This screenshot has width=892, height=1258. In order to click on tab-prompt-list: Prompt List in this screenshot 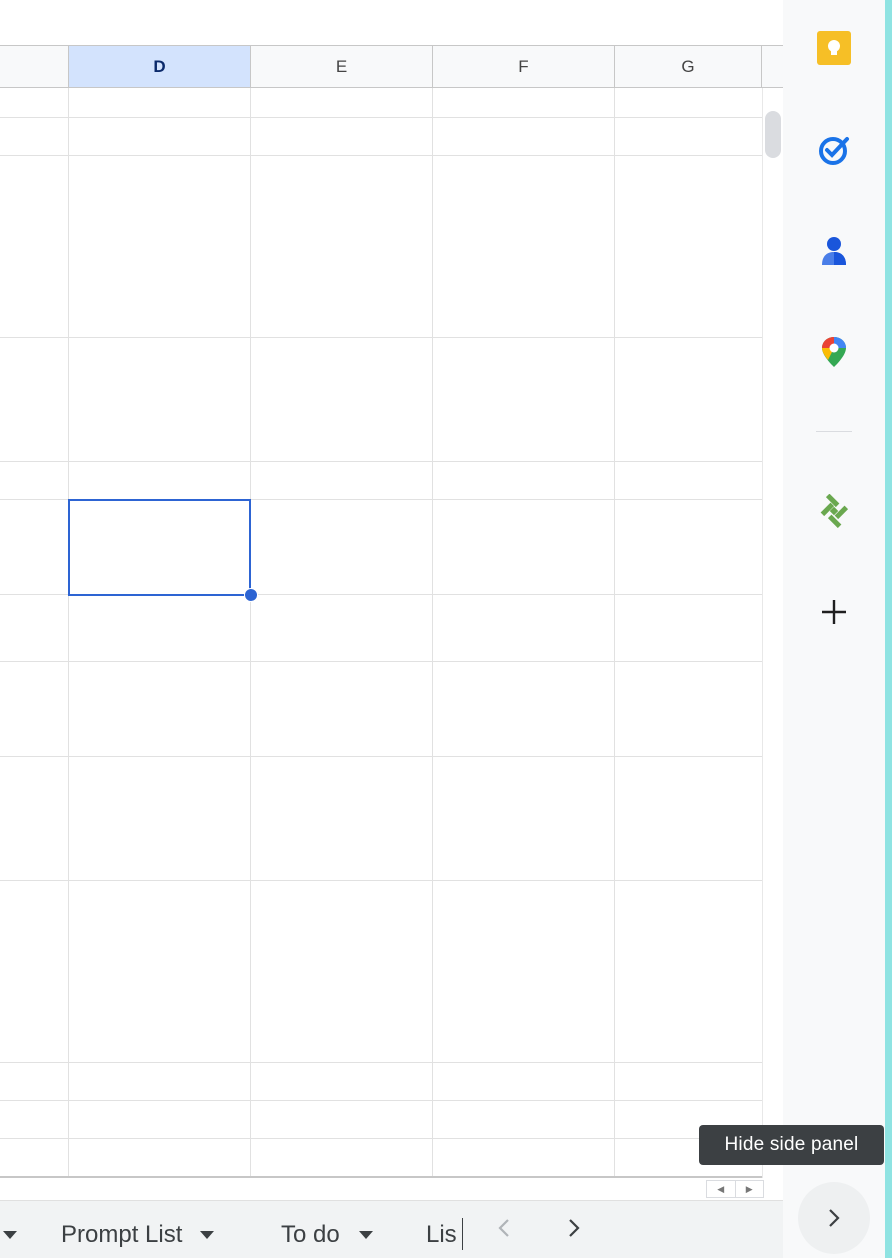, I will do `click(138, 1235)`.